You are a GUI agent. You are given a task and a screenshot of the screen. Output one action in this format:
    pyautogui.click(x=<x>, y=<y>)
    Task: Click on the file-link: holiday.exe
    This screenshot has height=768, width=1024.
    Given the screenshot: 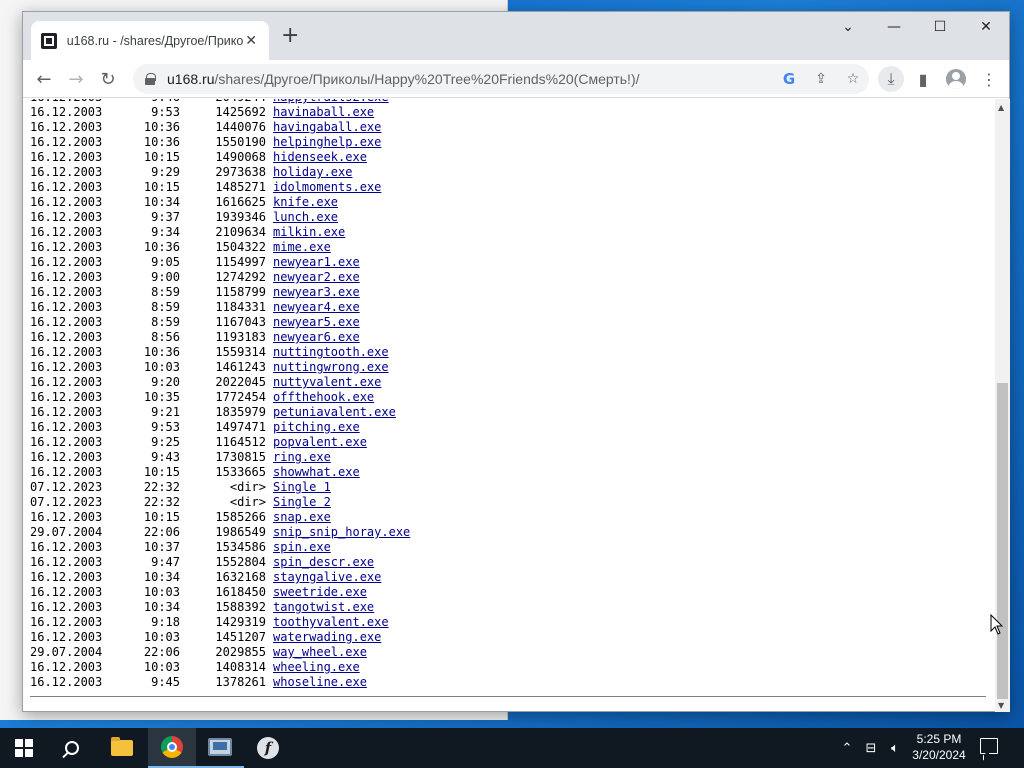 What is the action you would take?
    pyautogui.click(x=312, y=172)
    